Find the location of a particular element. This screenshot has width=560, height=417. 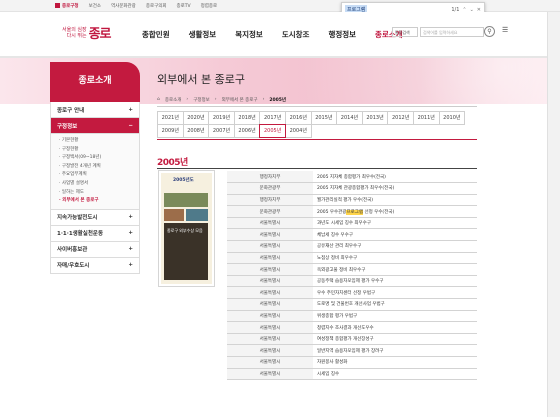

breadcrumb-item: 외부에서 본 종로구 is located at coordinates (240, 100).